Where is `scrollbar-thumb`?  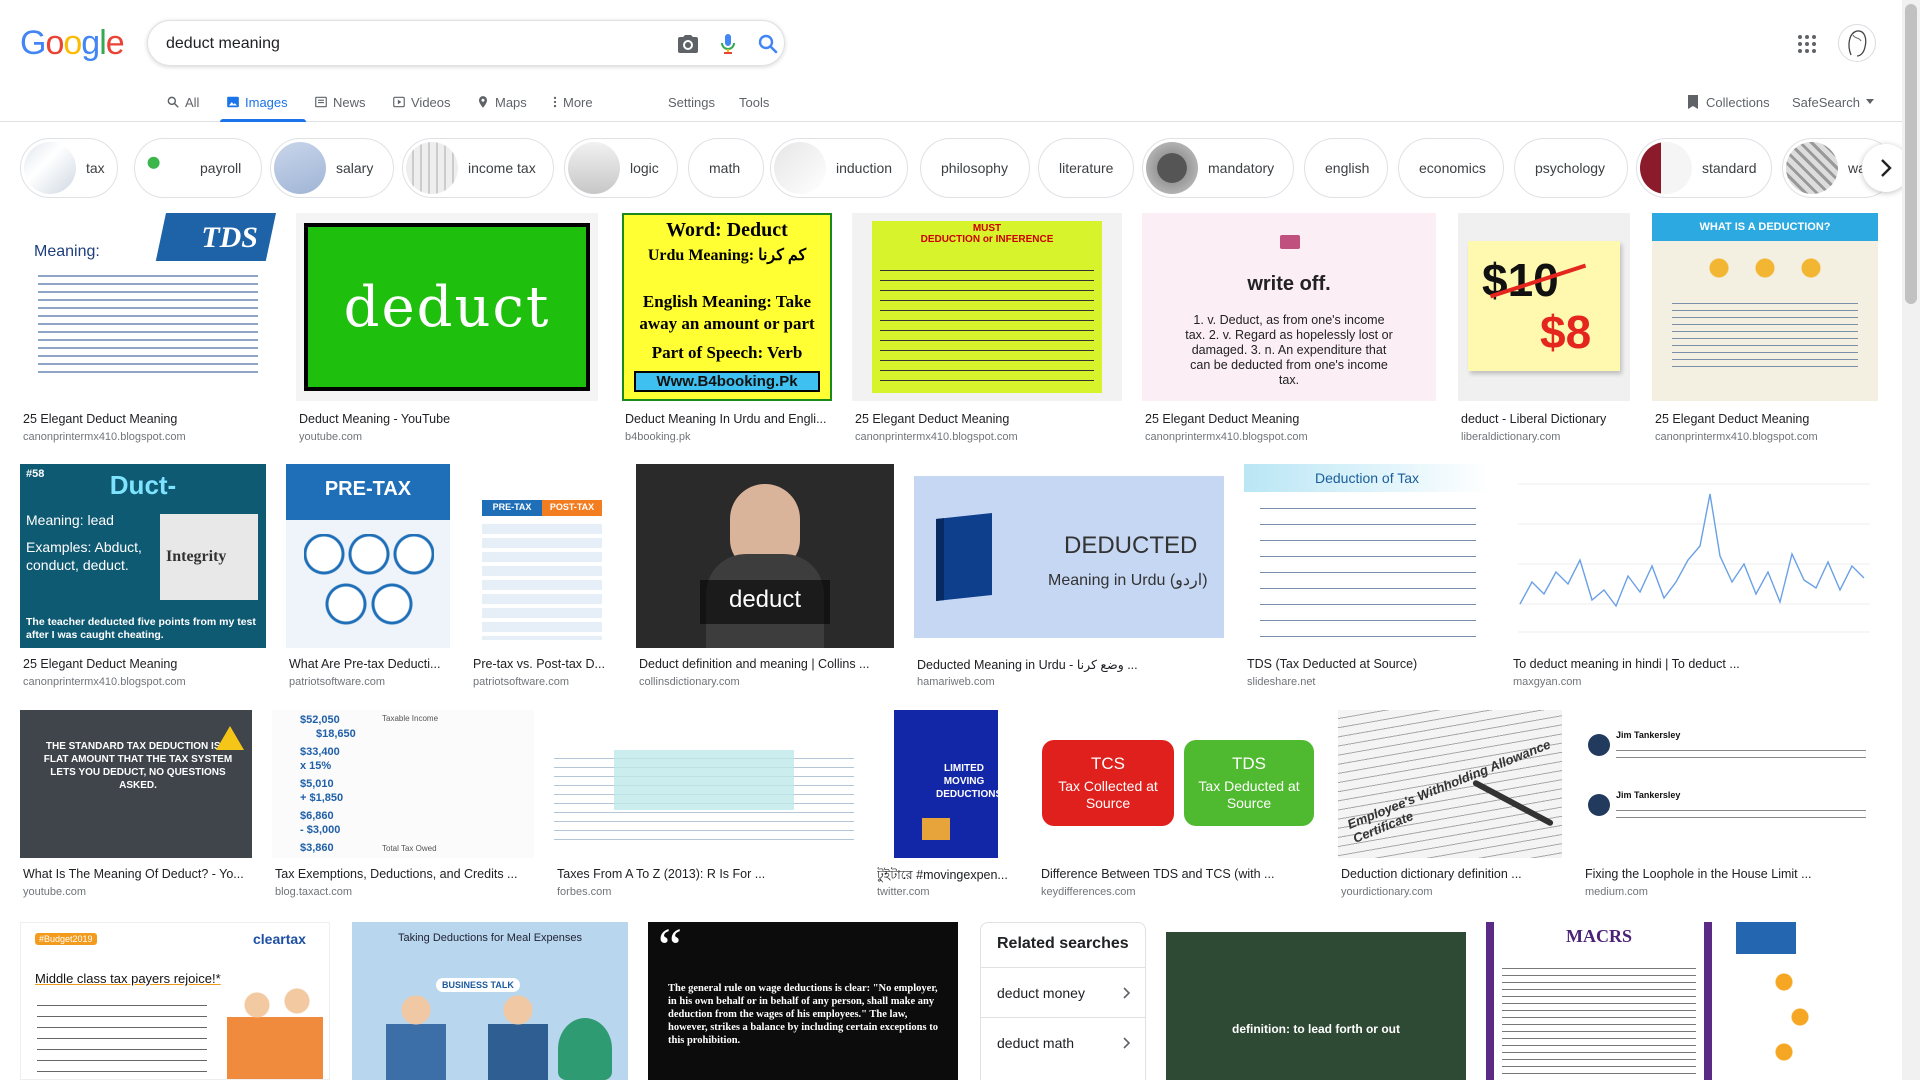
scrollbar-thumb is located at coordinates (1911, 154).